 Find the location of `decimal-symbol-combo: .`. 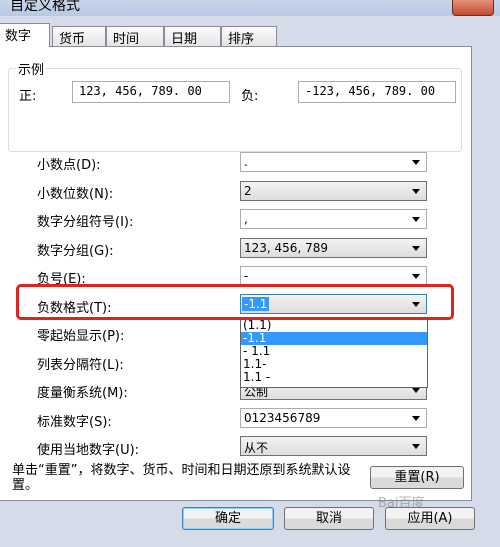

decimal-symbol-combo: . is located at coordinates (333, 162).